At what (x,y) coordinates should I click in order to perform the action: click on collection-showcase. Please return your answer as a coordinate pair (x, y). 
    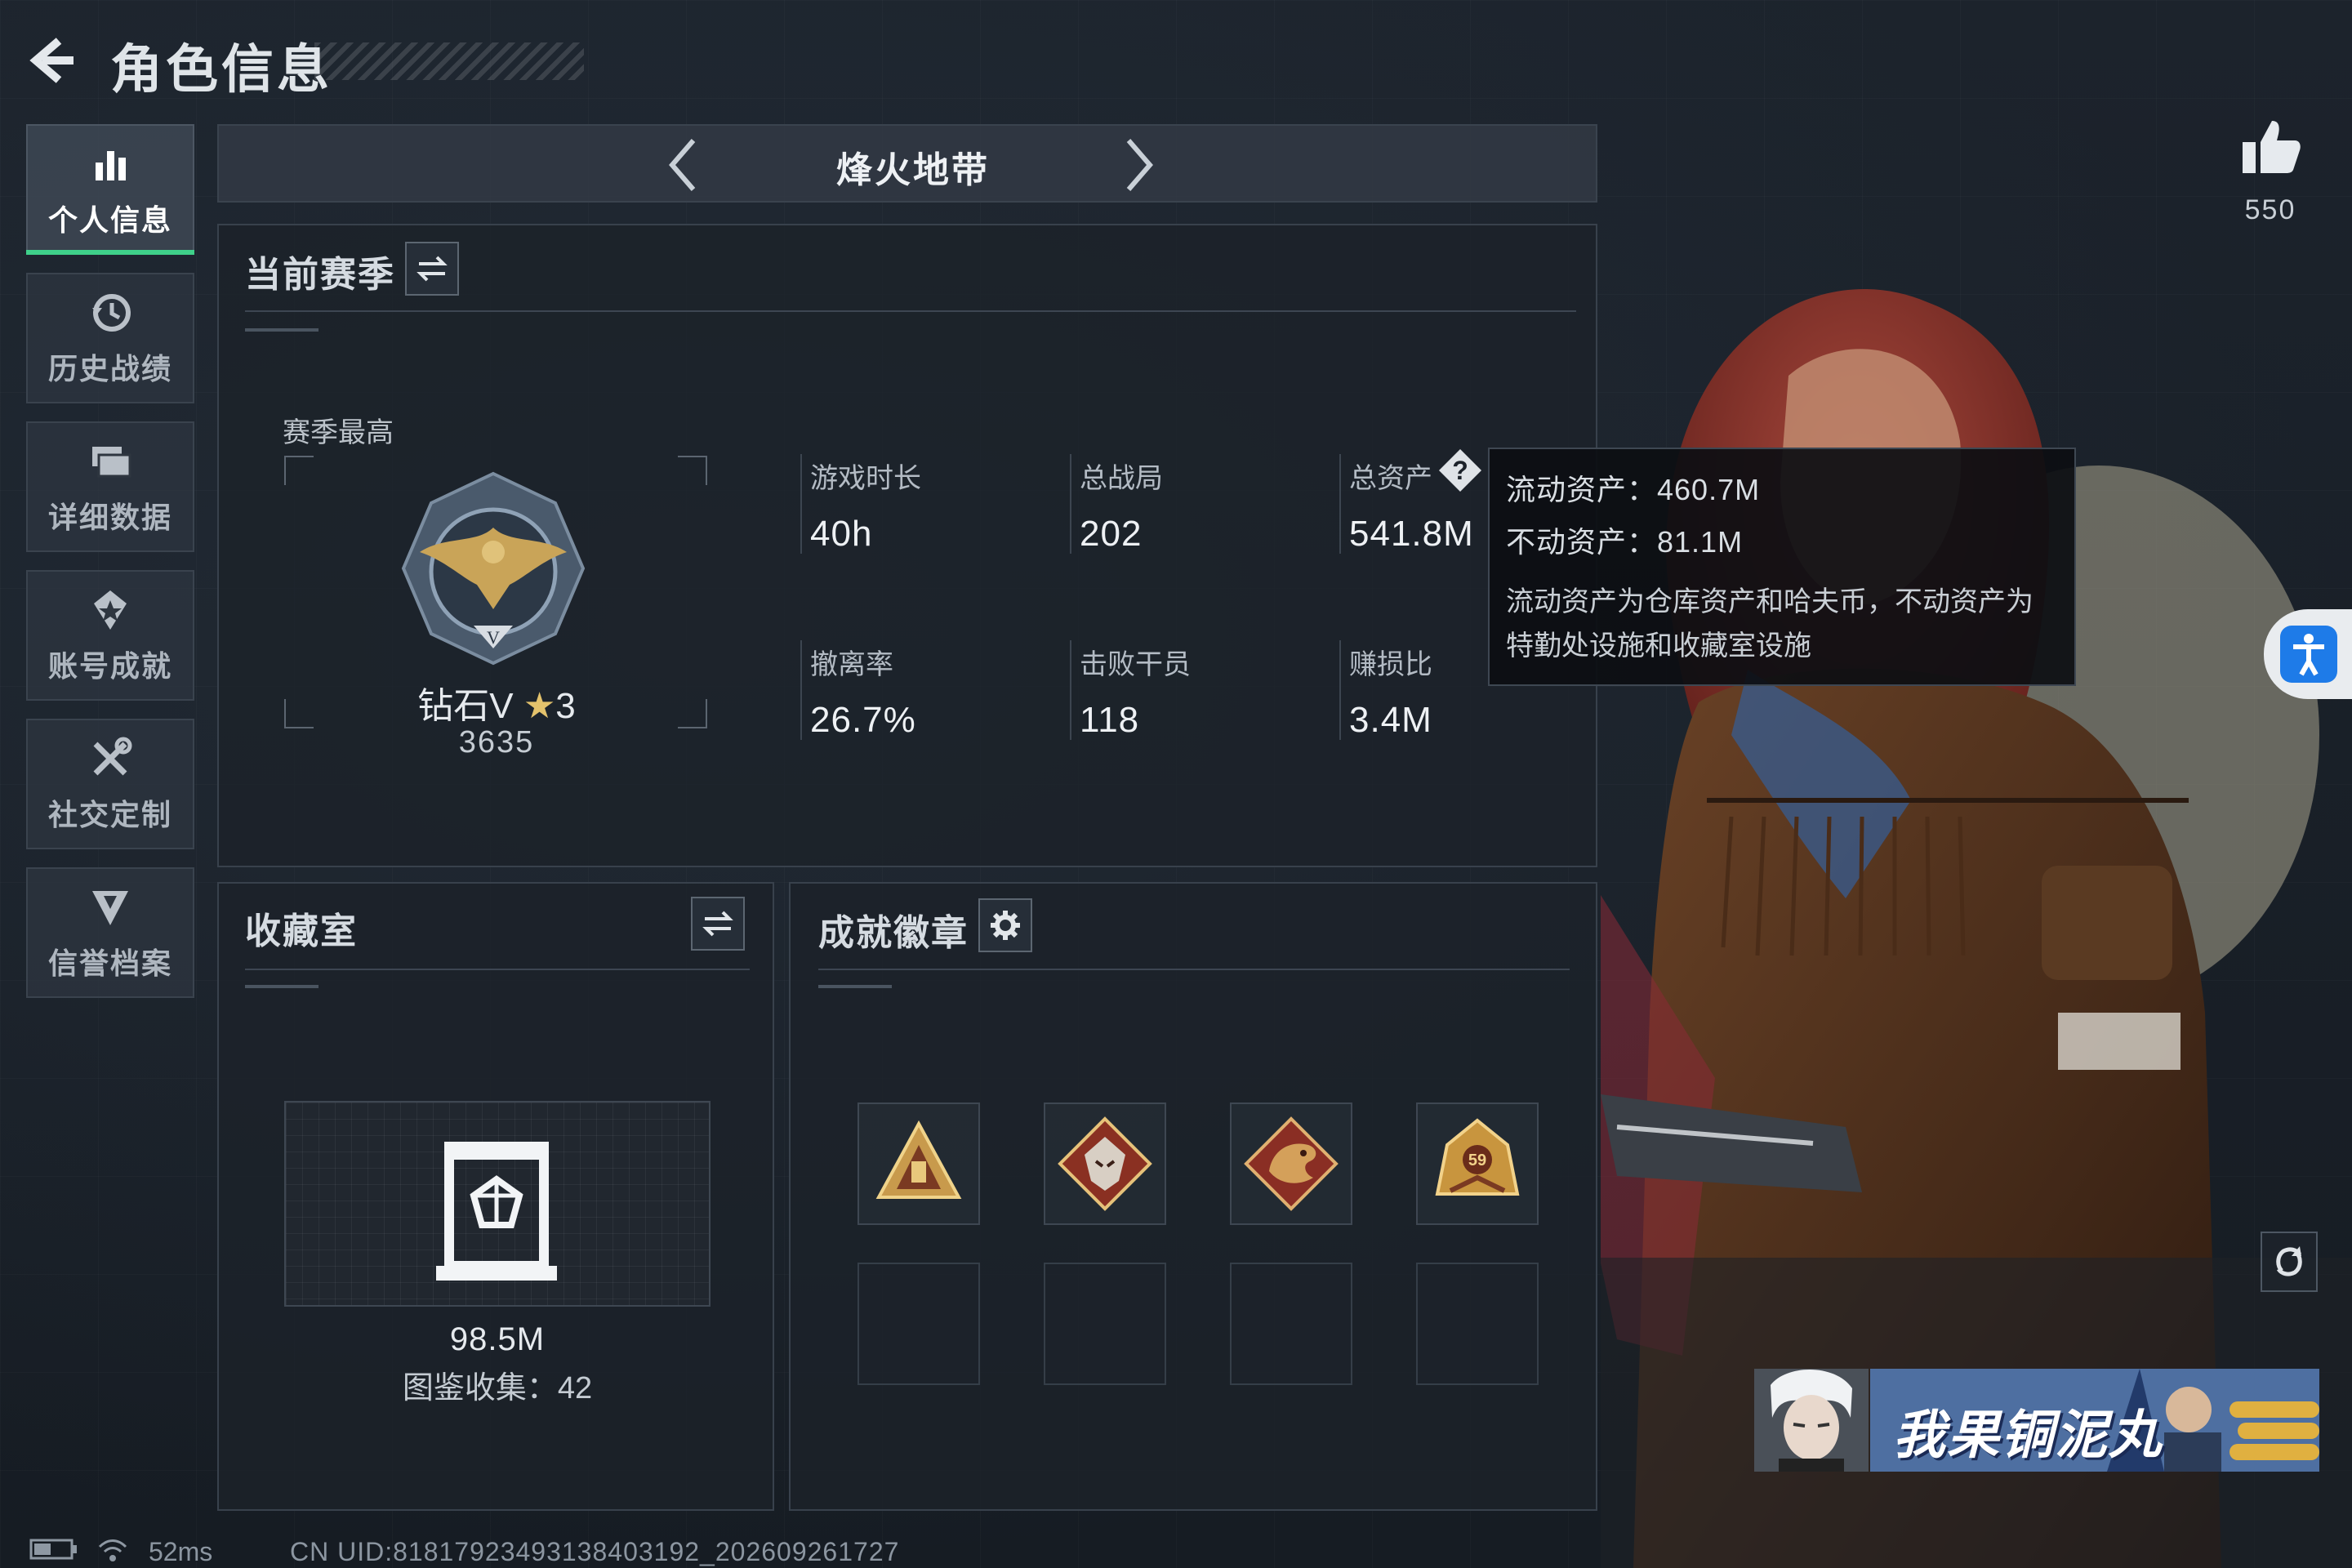
    Looking at the image, I should click on (497, 1204).